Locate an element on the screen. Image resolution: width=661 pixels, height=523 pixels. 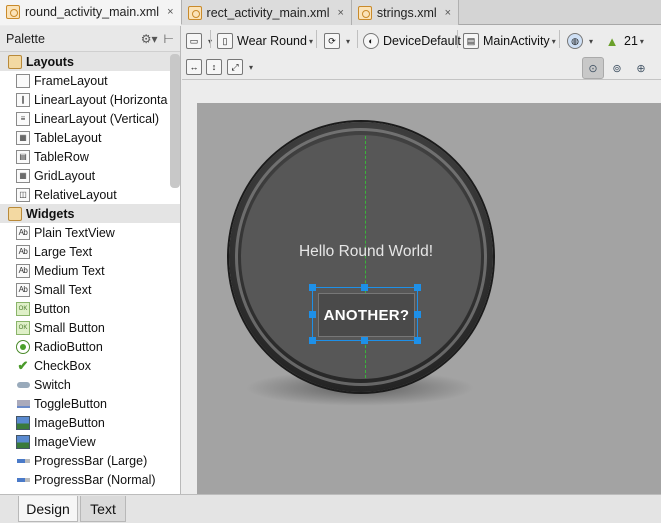
frame-layout-icon is located at coordinates (23, 80).